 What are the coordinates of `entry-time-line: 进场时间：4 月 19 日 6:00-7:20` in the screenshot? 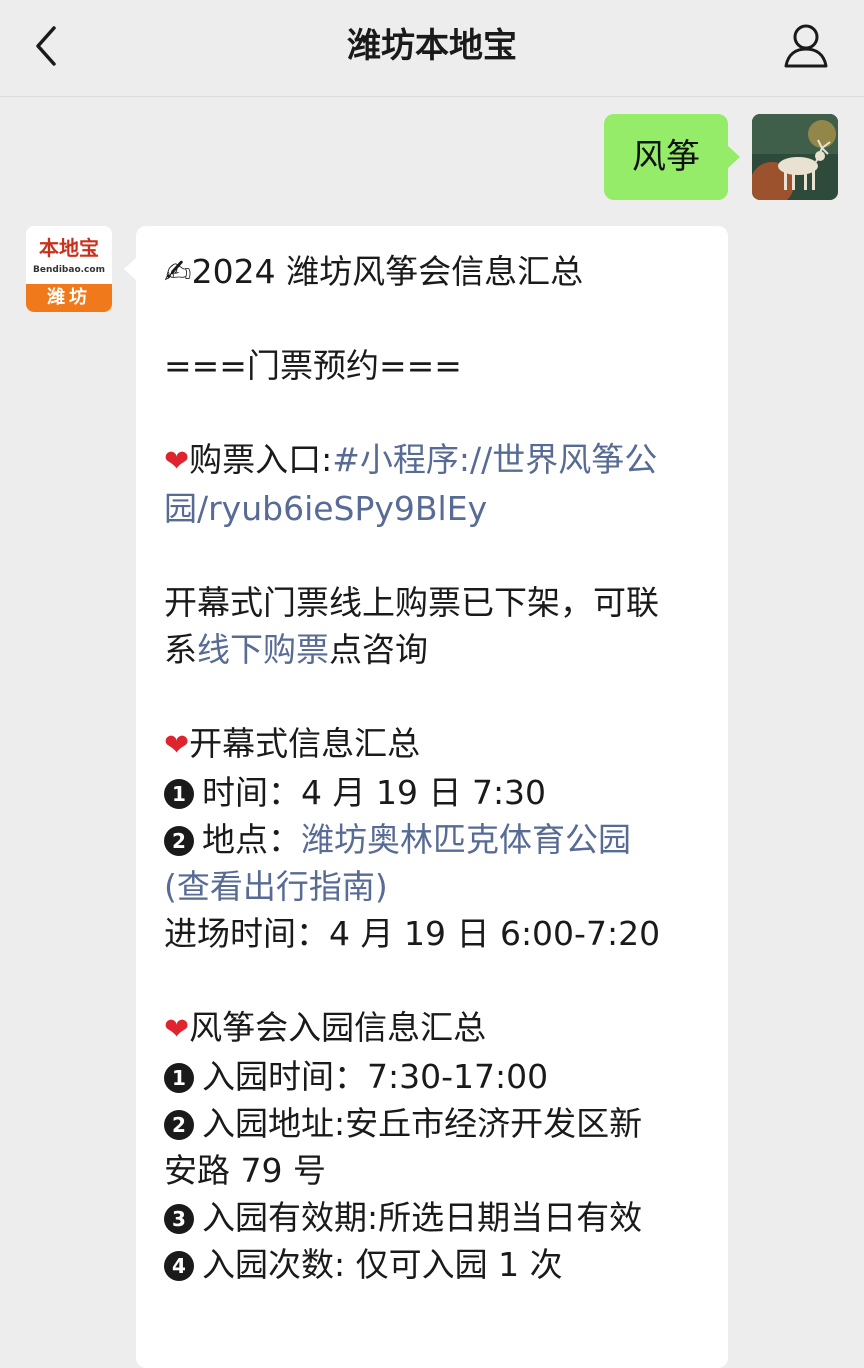 It's located at (412, 933).